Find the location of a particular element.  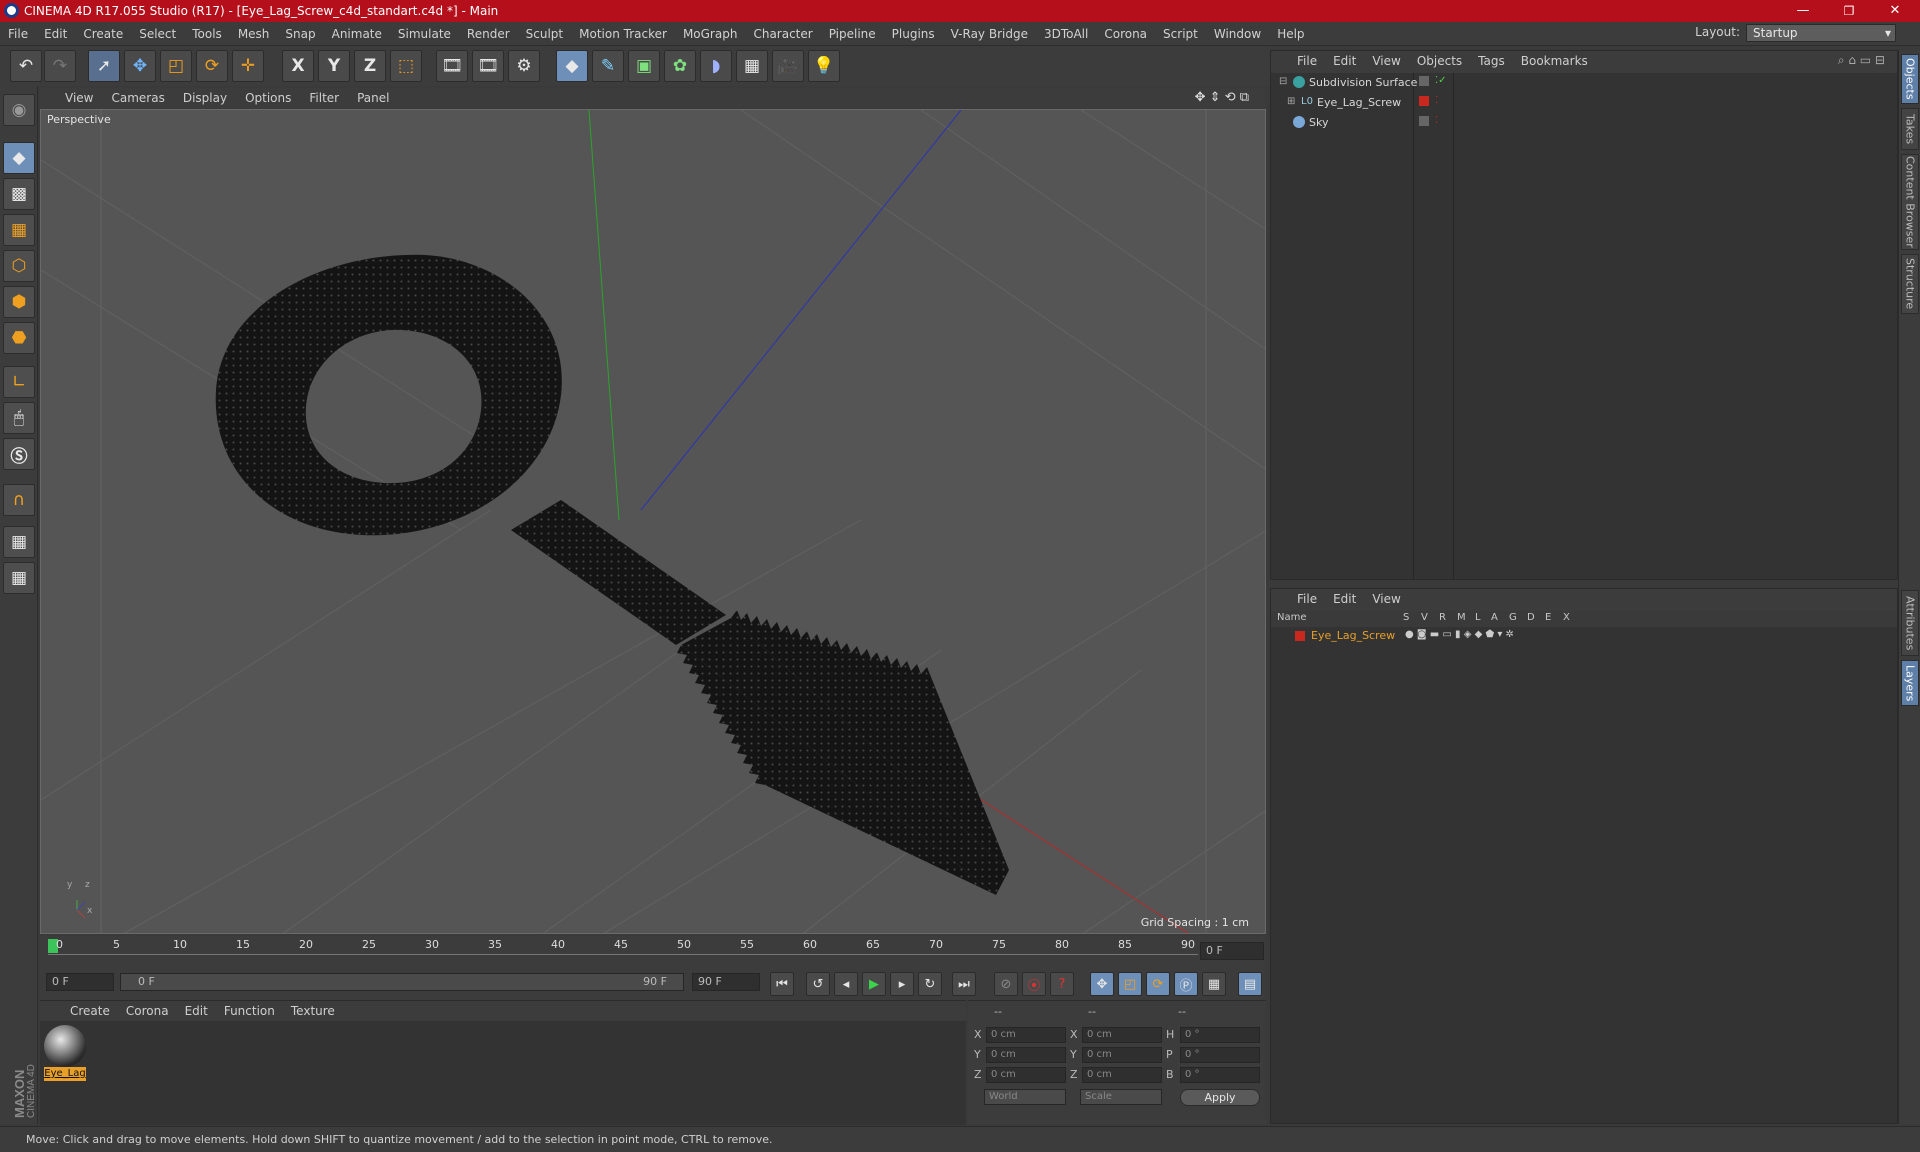

cube-icon: ◆ is located at coordinates (572, 66).